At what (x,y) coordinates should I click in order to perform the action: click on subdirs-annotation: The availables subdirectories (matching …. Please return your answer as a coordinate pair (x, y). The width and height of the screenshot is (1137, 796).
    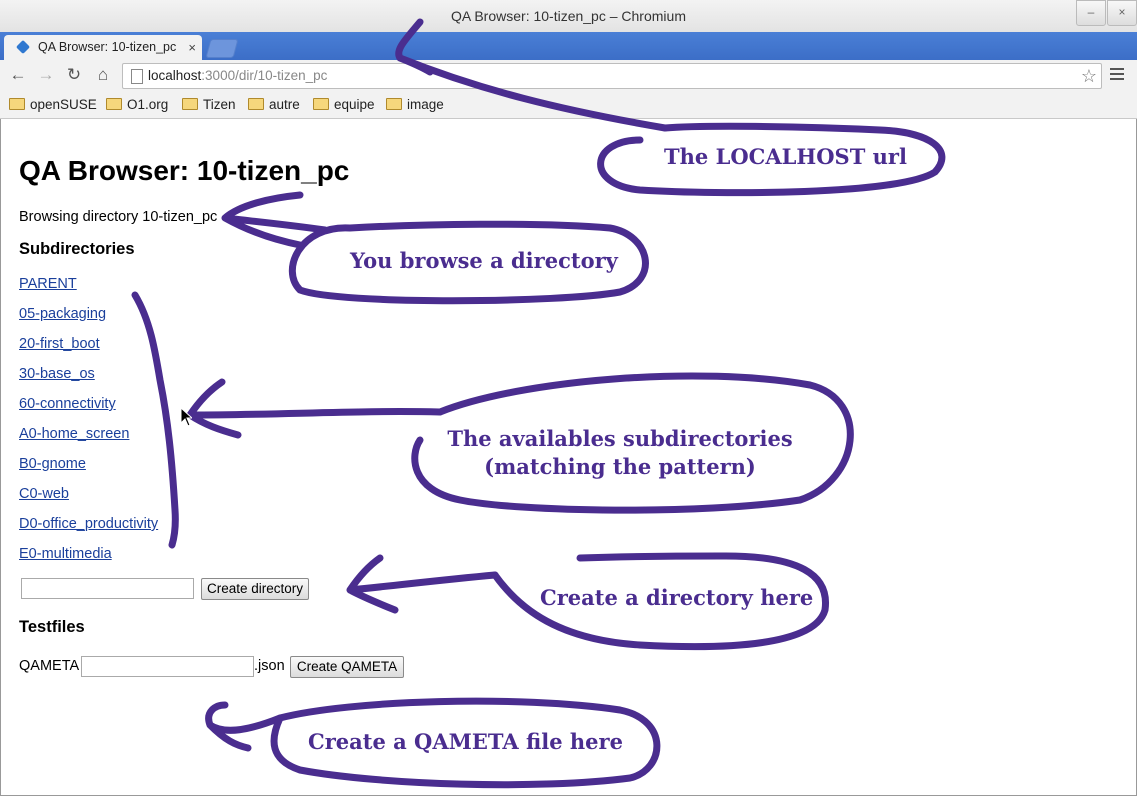
    Looking at the image, I should click on (620, 453).